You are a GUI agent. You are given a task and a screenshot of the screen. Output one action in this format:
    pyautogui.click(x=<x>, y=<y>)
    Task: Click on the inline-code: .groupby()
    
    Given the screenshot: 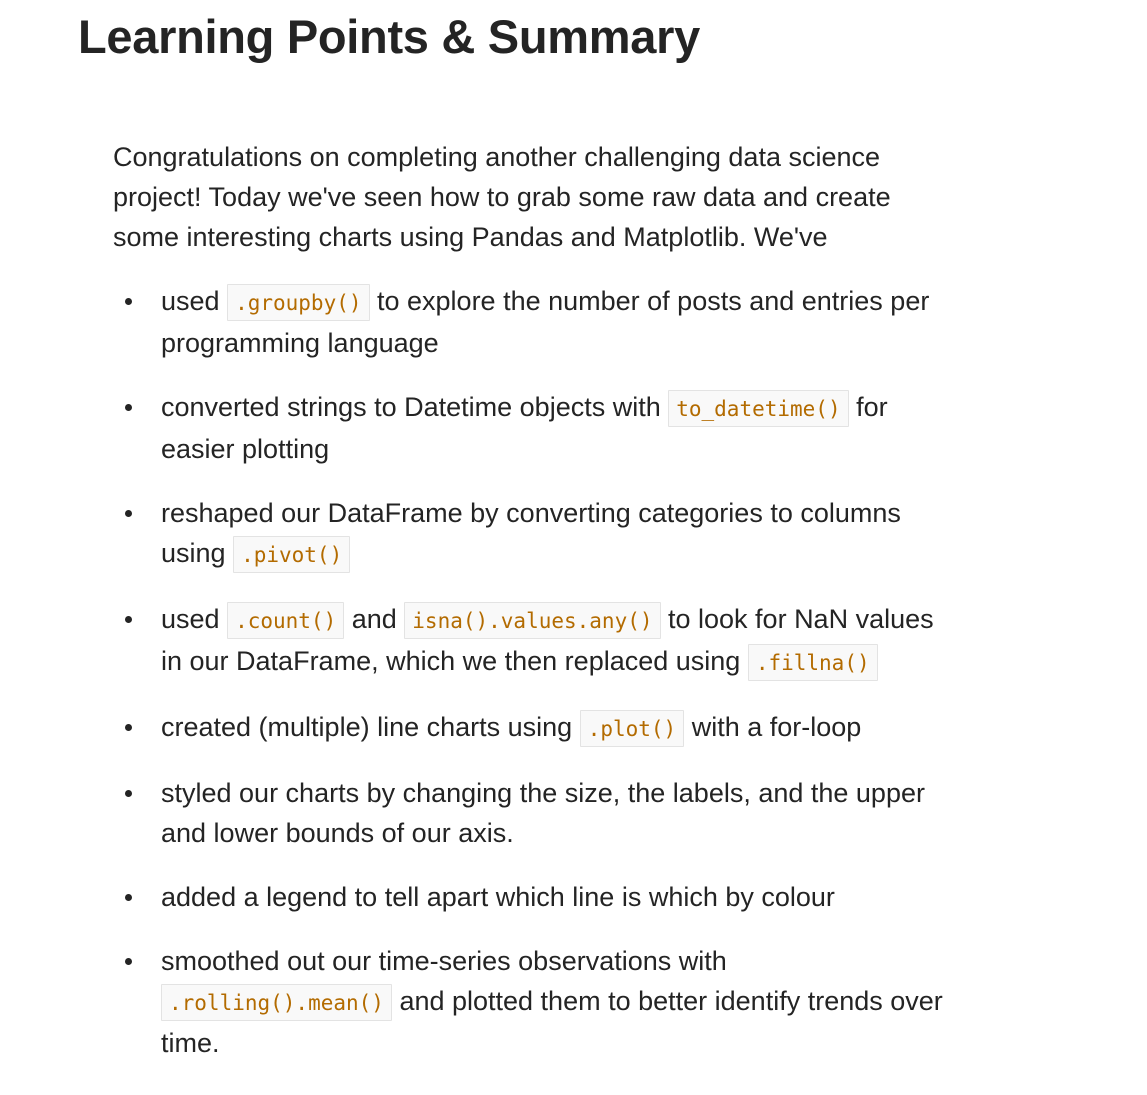 What is the action you would take?
    pyautogui.click(x=298, y=302)
    